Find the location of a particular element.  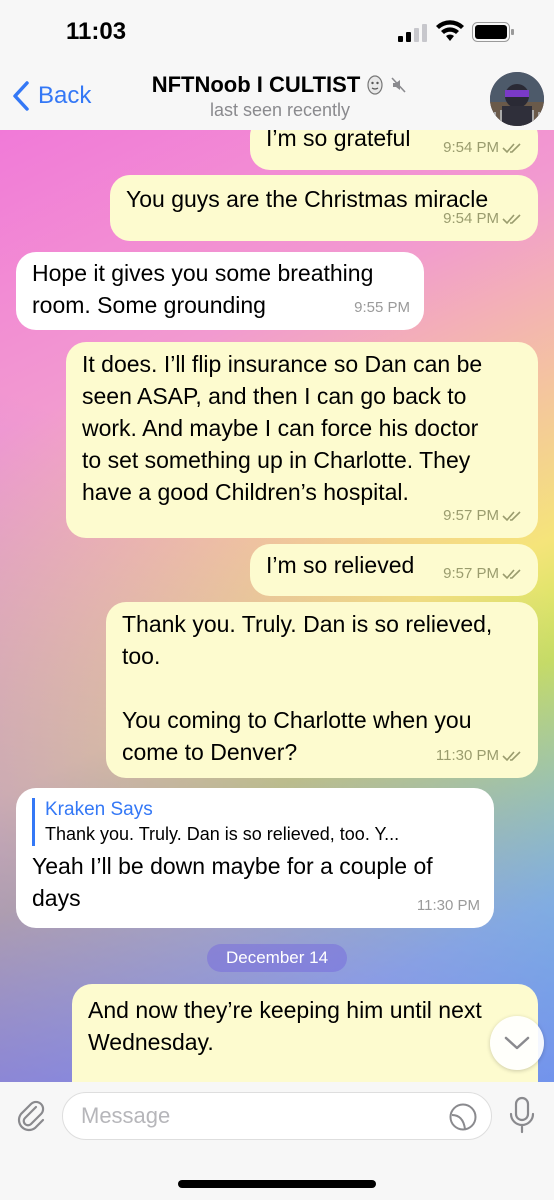

message-text-line: And now they’re keeping him until next is located at coordinates (285, 1010).